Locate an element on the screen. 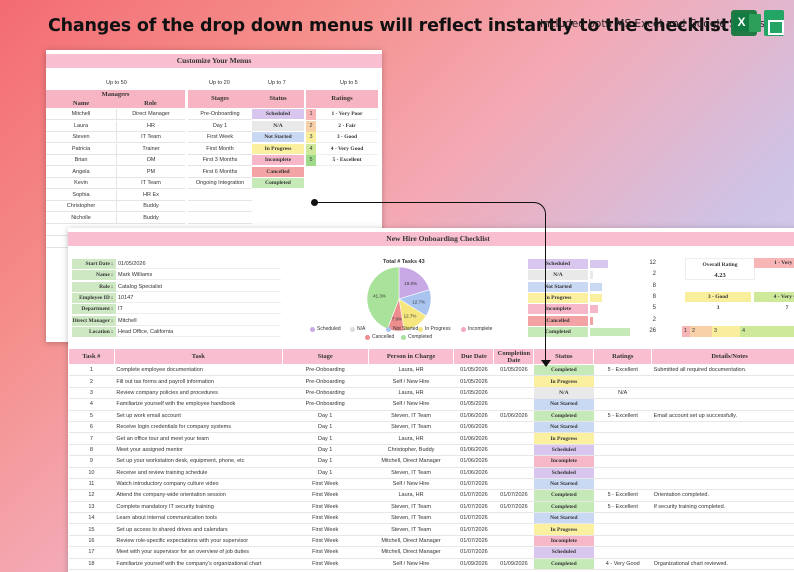 The height and width of the screenshot is (572, 794). task-person: Laura, HR is located at coordinates (411, 495).